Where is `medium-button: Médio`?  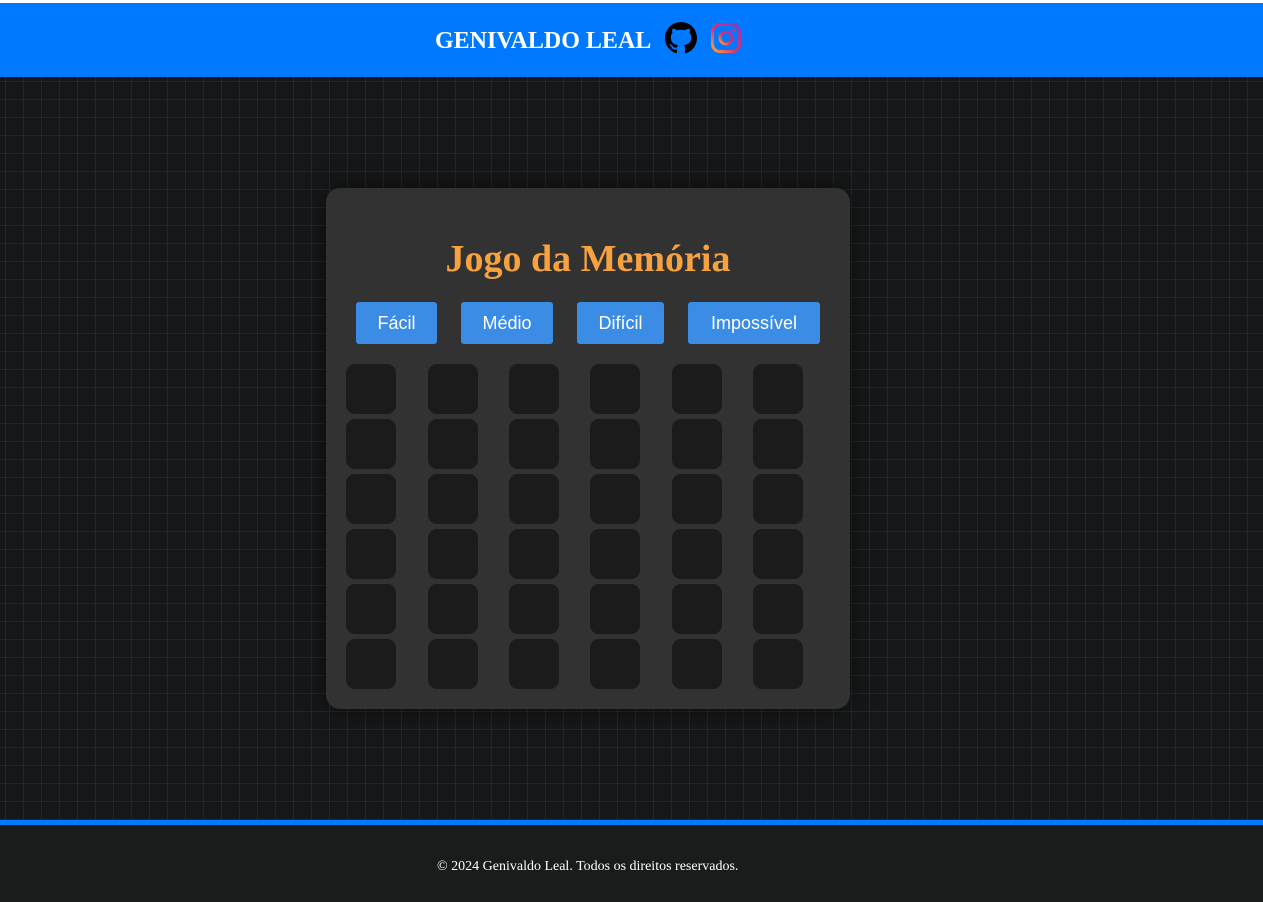
medium-button: Médio is located at coordinates (507, 323).